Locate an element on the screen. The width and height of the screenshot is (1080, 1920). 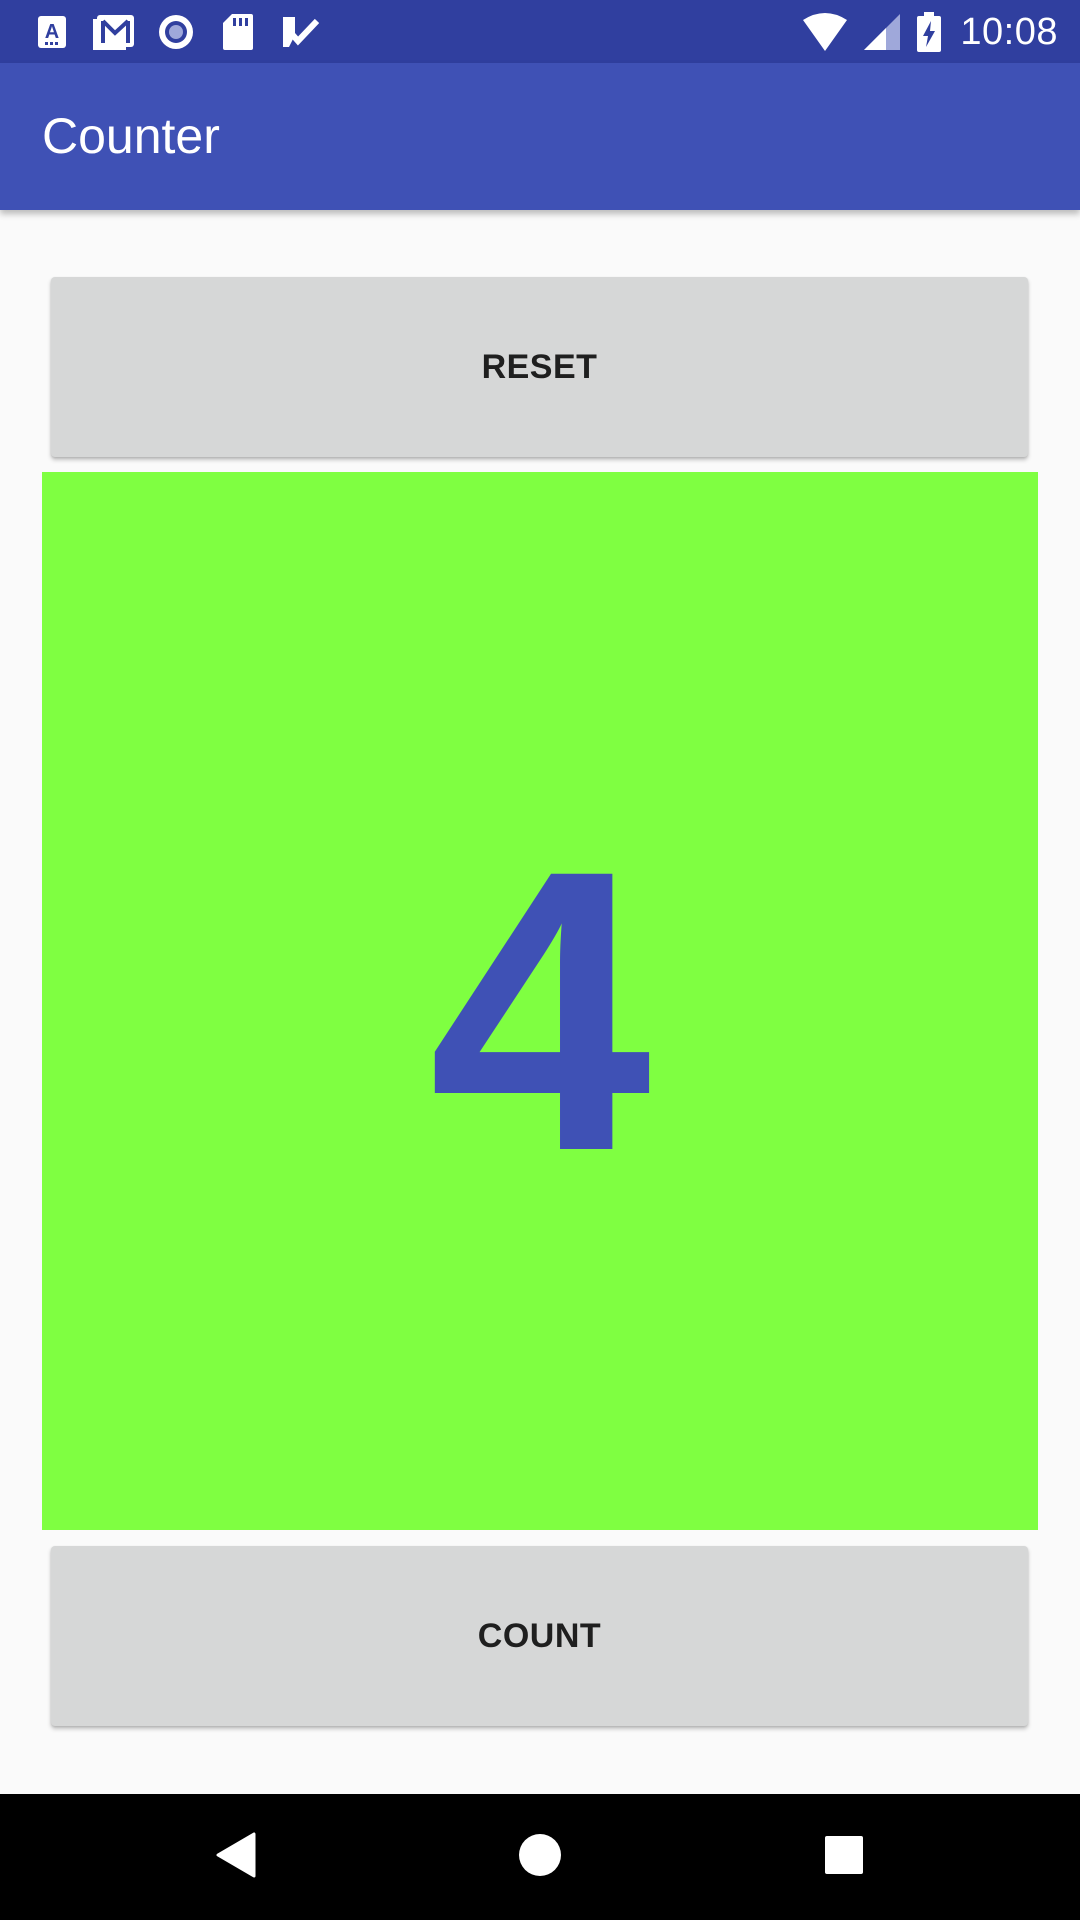
back-icon is located at coordinates (236, 1857).